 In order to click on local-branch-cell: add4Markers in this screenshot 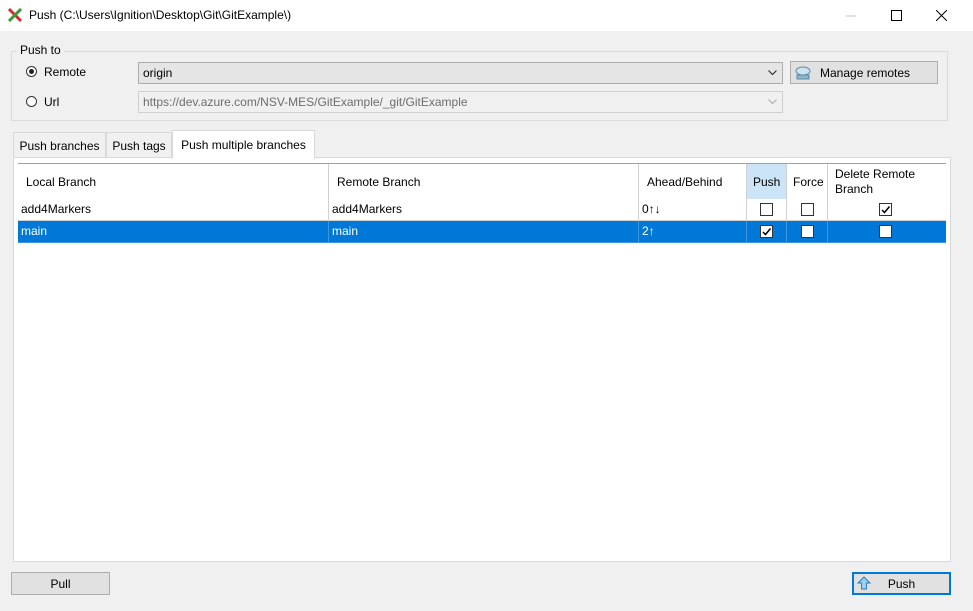, I will do `click(173, 210)`.